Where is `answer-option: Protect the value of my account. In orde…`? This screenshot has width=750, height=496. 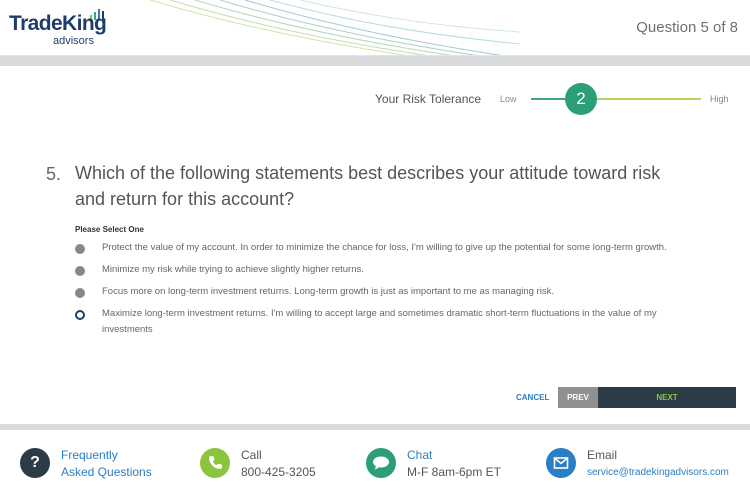 answer-option: Protect the value of my account. In orde… is located at coordinates (375, 248).